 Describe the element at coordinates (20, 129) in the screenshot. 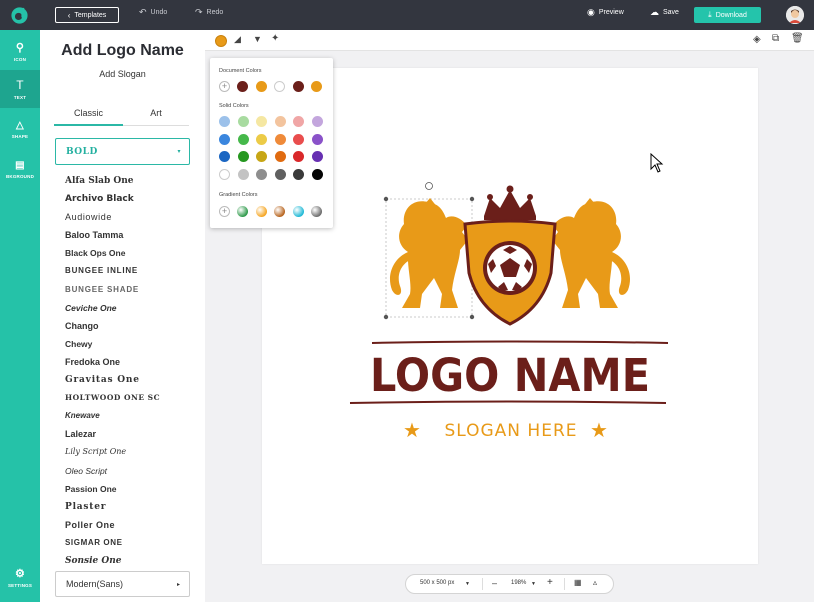

I see `nav-shape: △ SHAPE` at that location.